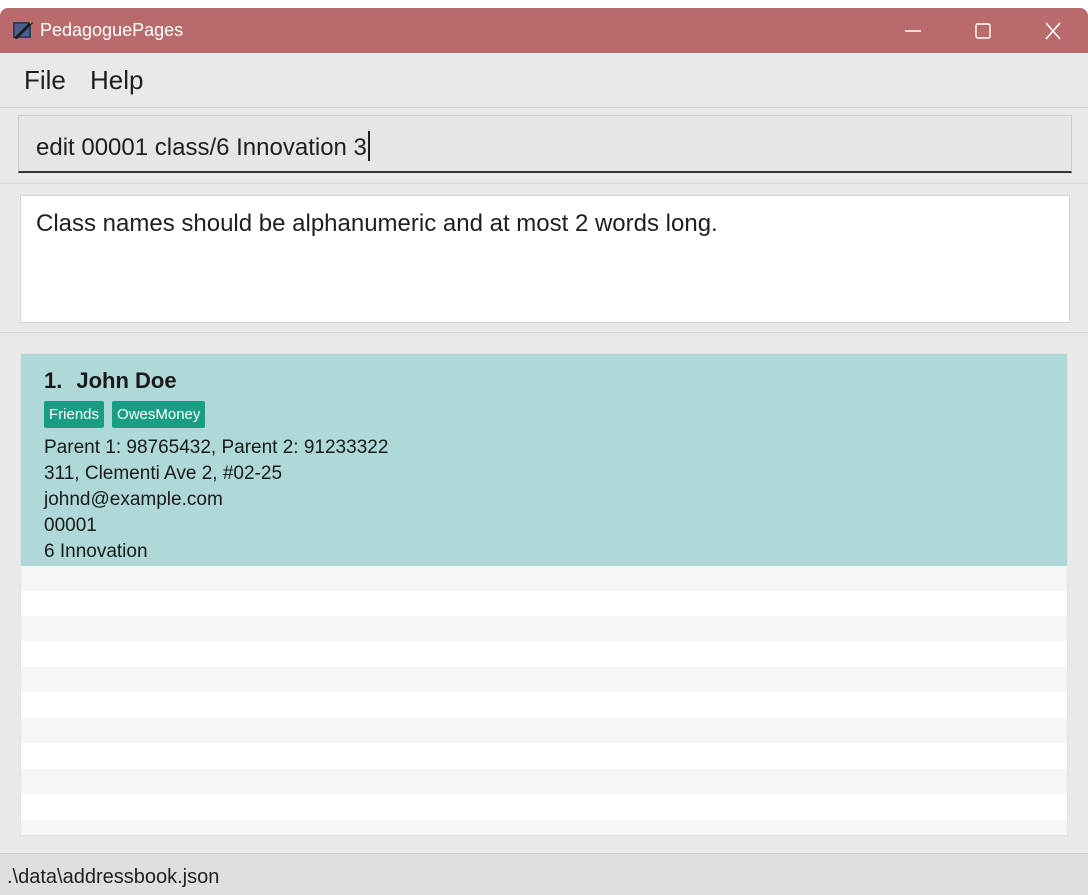  What do you see at coordinates (545, 144) in the screenshot?
I see `command-input: edit 00001 class/6 Innovation 3` at bounding box center [545, 144].